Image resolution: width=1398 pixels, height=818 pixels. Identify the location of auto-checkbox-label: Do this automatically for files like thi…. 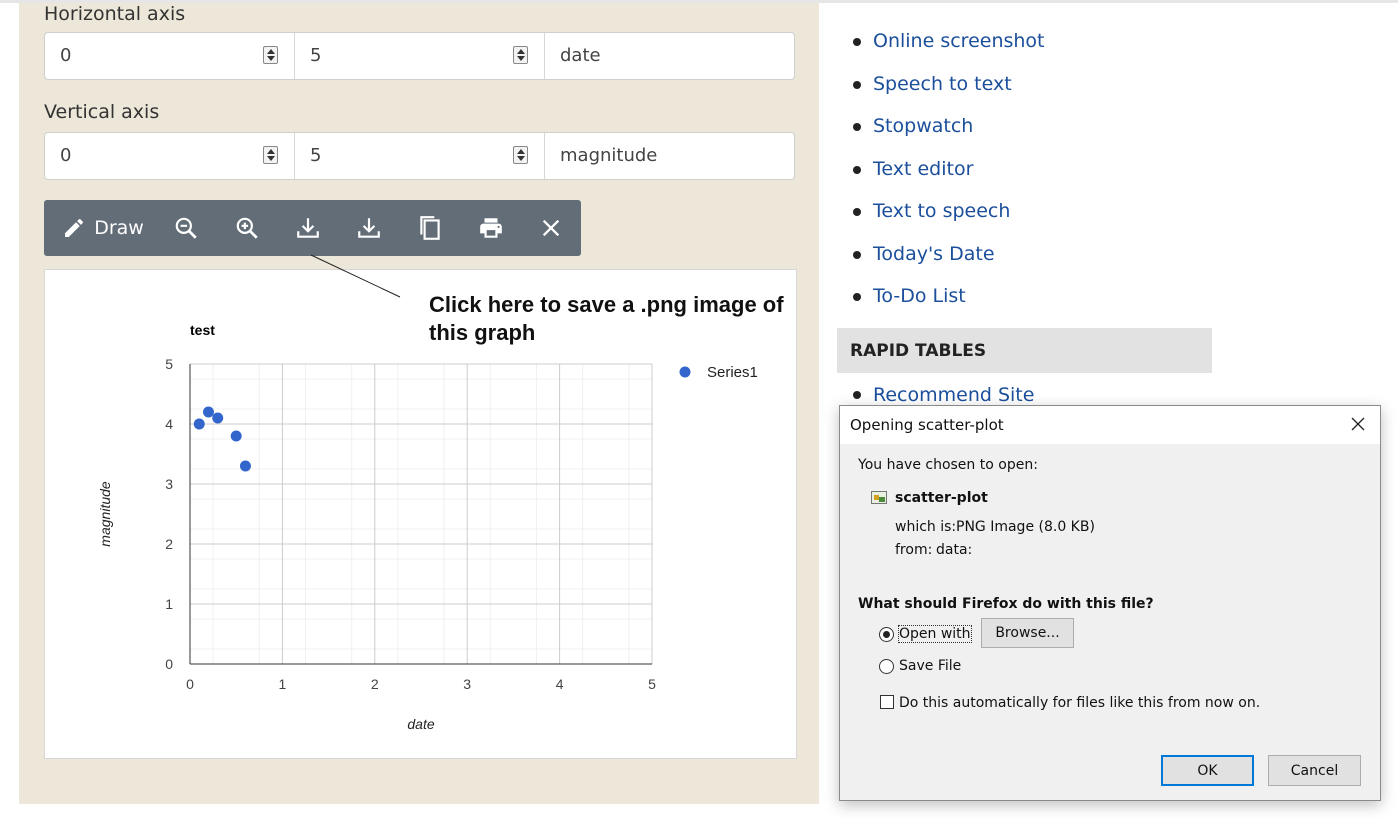
(1079, 703).